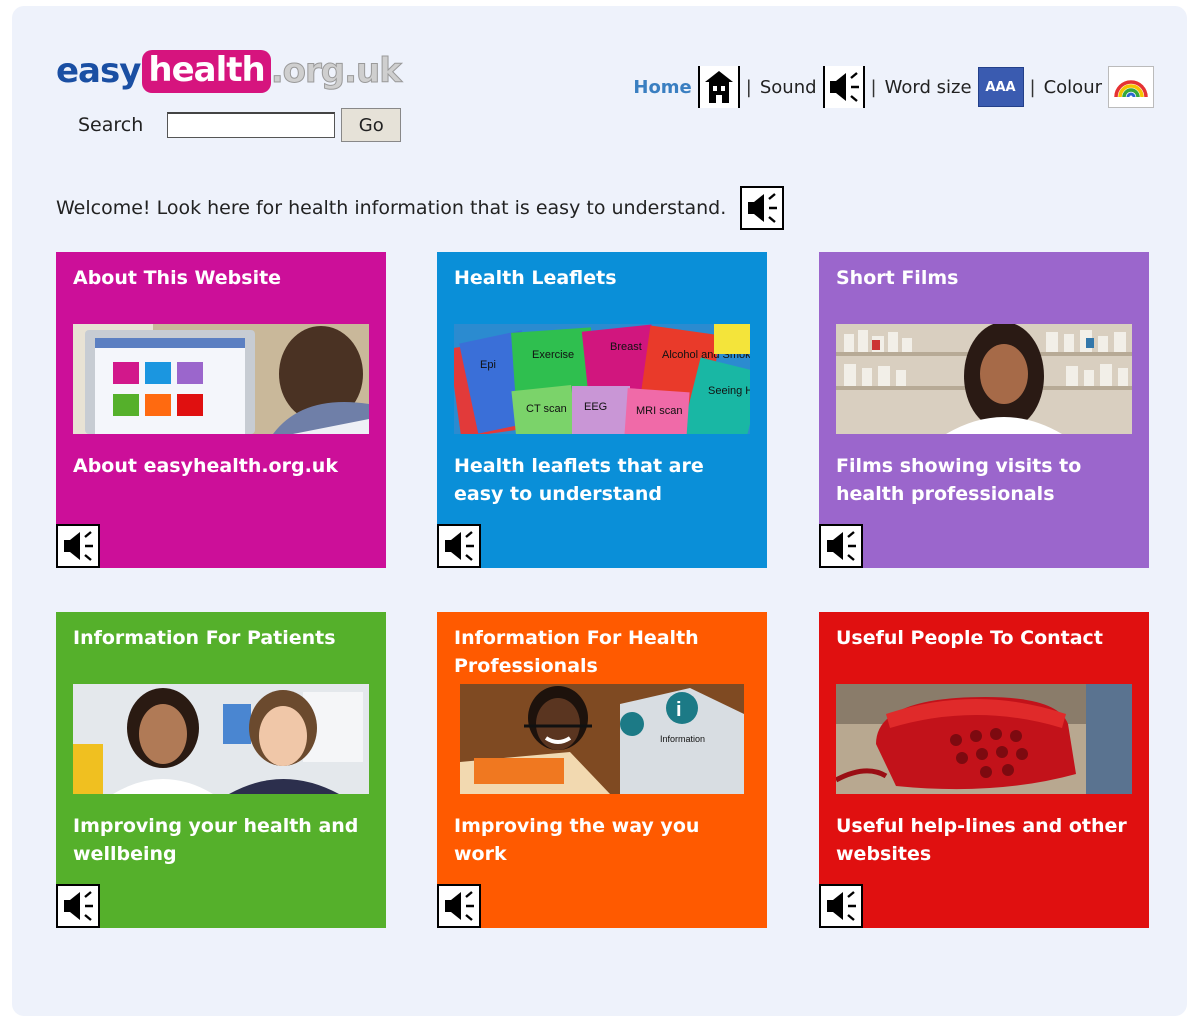 Image resolution: width=1187 pixels, height=1016 pixels. Describe the element at coordinates (969, 638) in the screenshot. I see `tile-title: Useful People To Contact` at that location.